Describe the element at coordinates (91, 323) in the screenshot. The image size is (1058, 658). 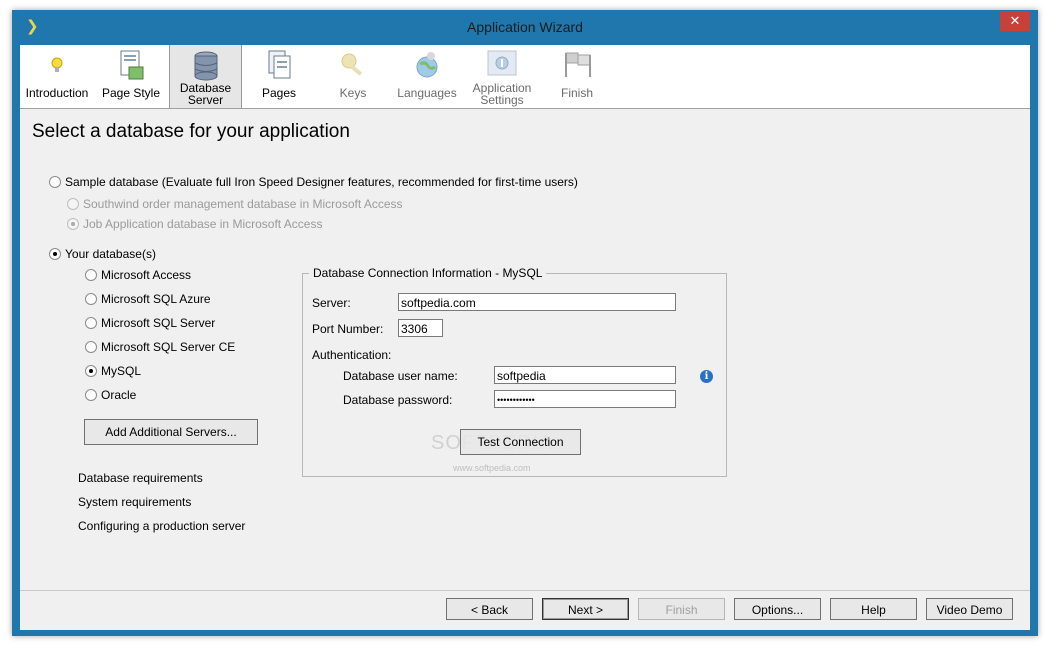
I see `sql-server-radio` at that location.